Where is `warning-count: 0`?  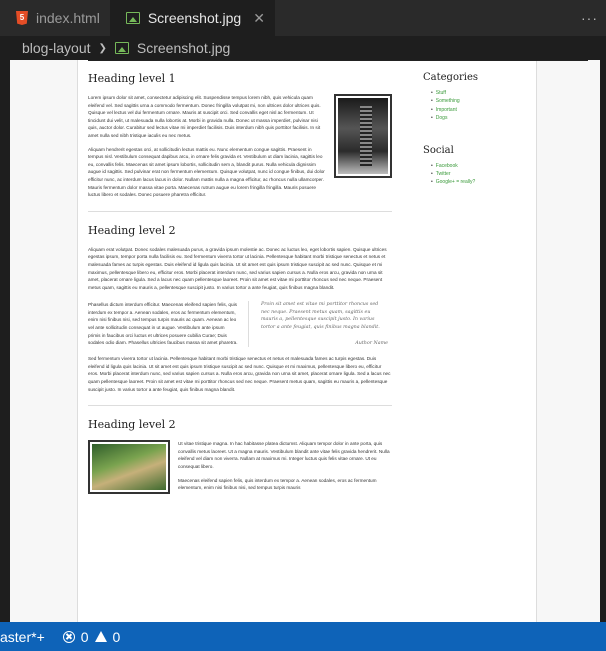 warning-count: 0 is located at coordinates (116, 636).